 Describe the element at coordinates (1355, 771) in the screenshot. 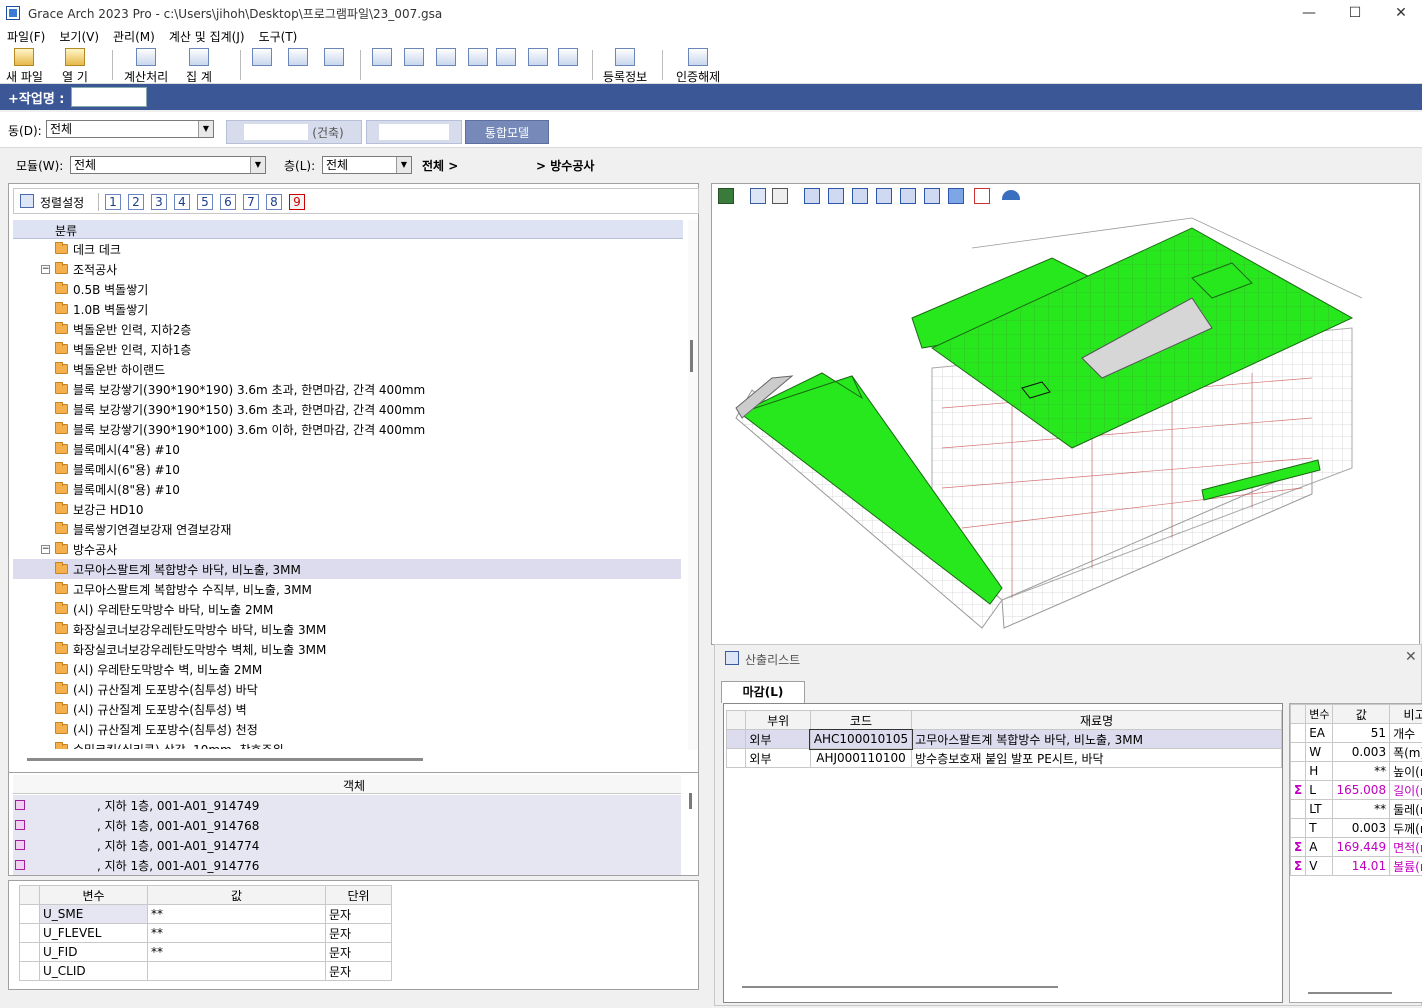

I see `side-row: H**높이(m)` at that location.